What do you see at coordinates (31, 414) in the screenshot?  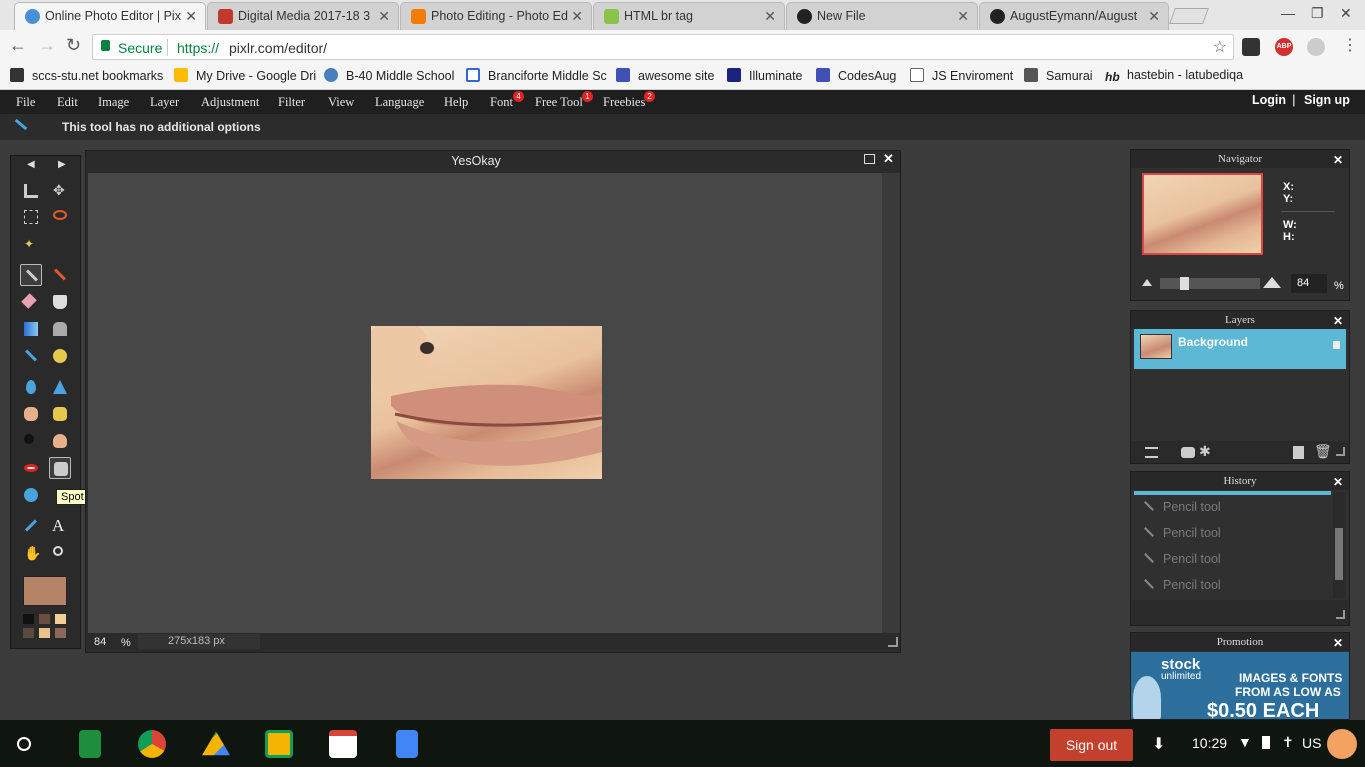 I see `smudge-tool-icon` at bounding box center [31, 414].